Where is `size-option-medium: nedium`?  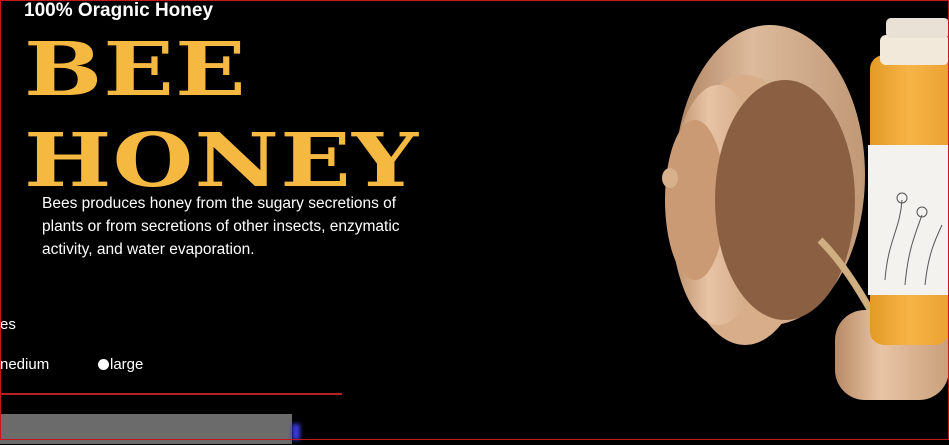 size-option-medium: nedium is located at coordinates (24, 364).